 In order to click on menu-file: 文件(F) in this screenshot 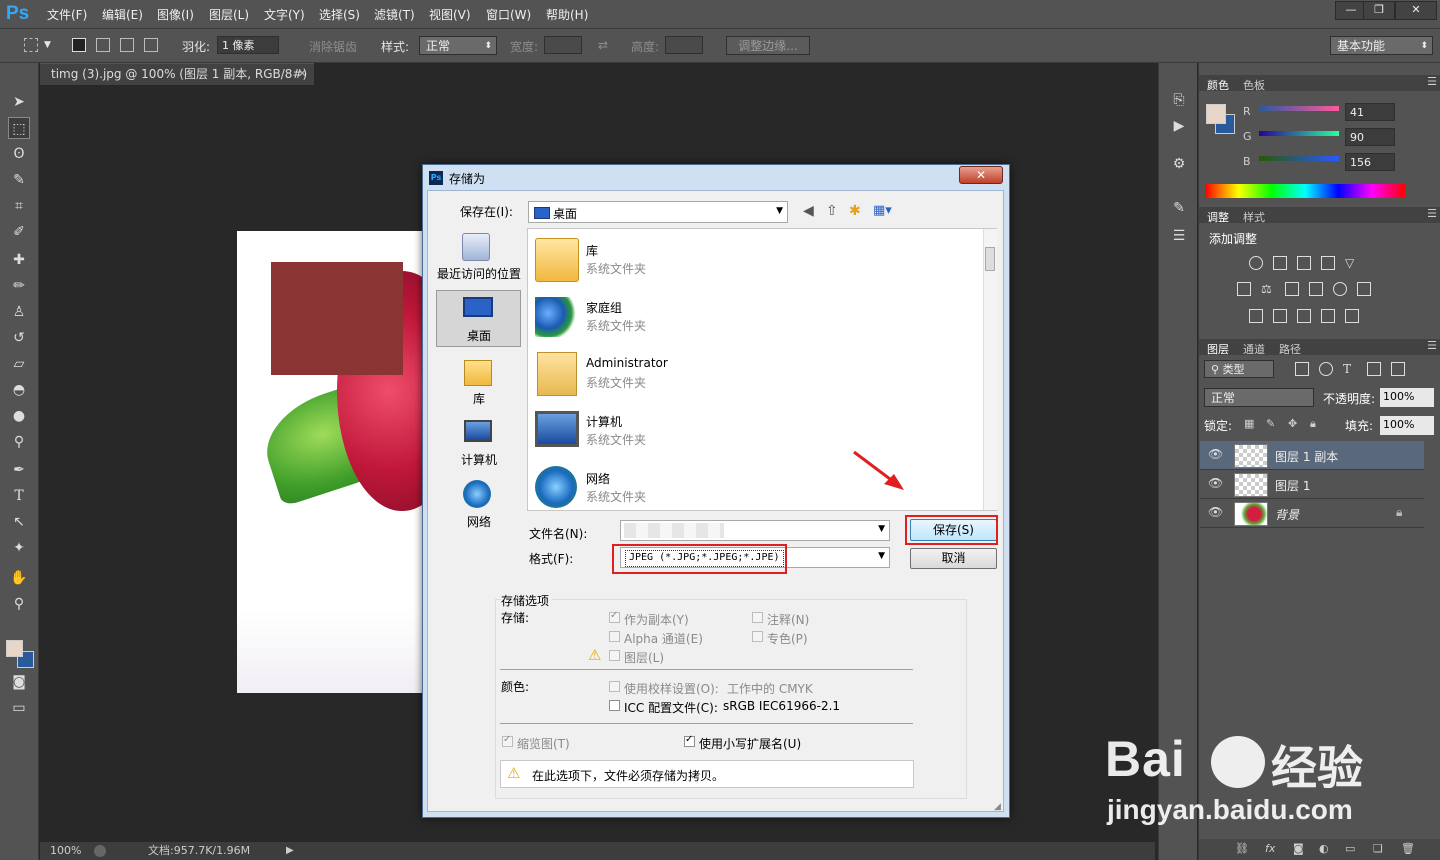, I will do `click(67, 14)`.